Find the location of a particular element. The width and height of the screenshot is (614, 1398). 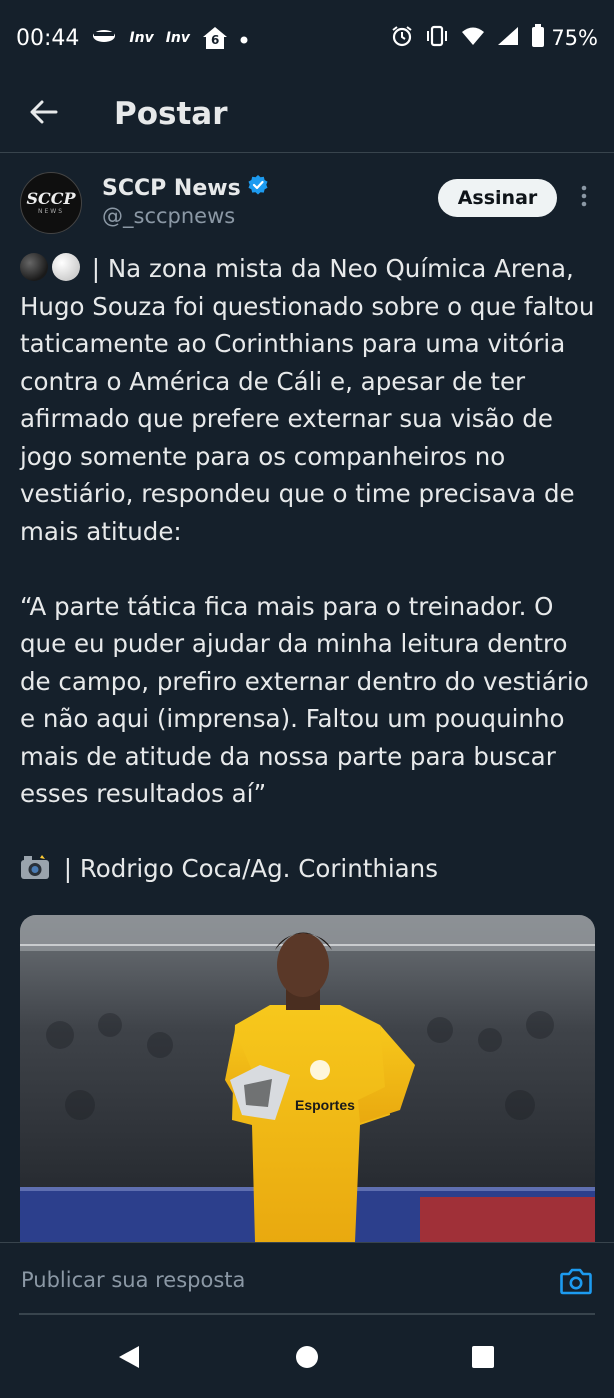

subscribe-button: Assinar is located at coordinates (497, 198).